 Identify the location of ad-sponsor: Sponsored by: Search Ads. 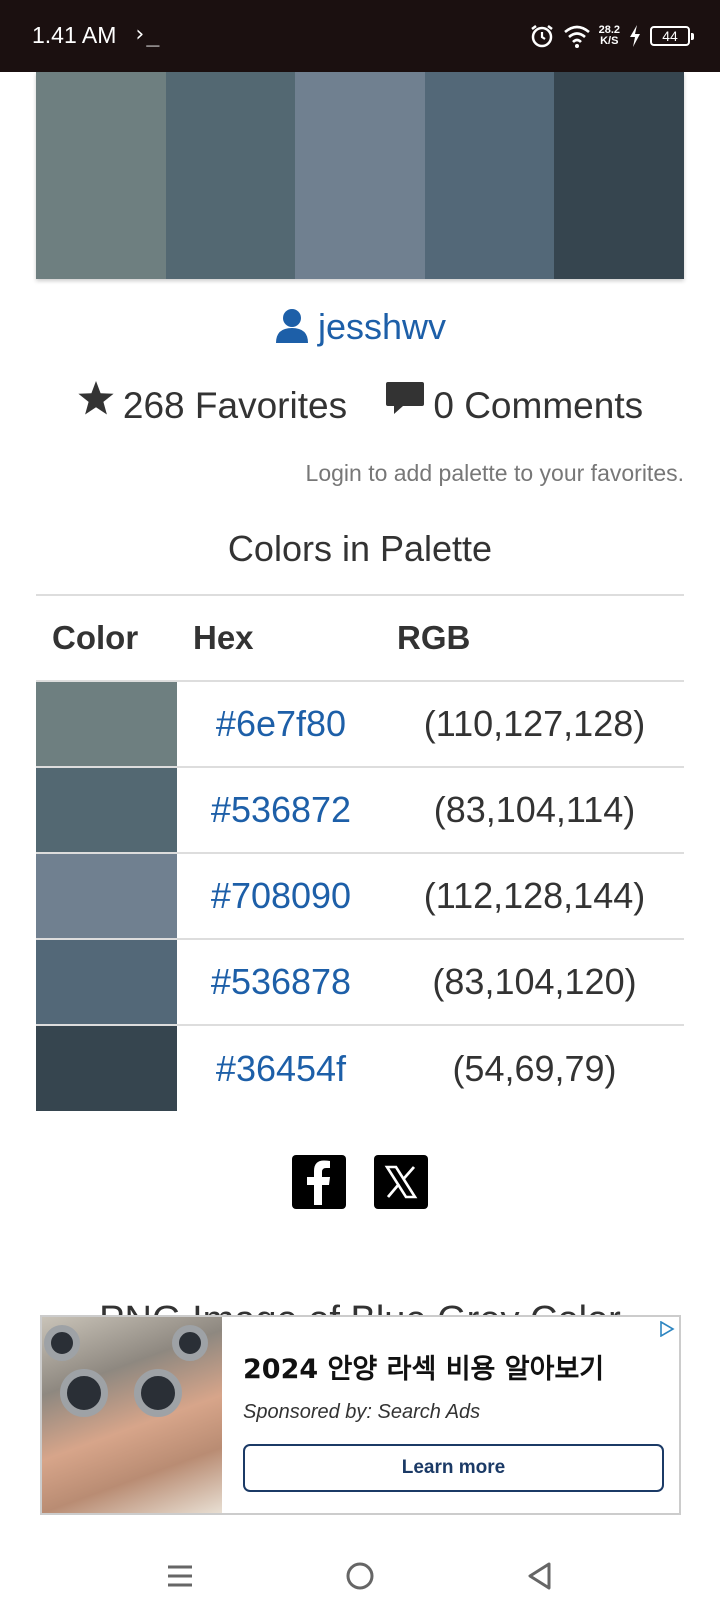
(362, 1412).